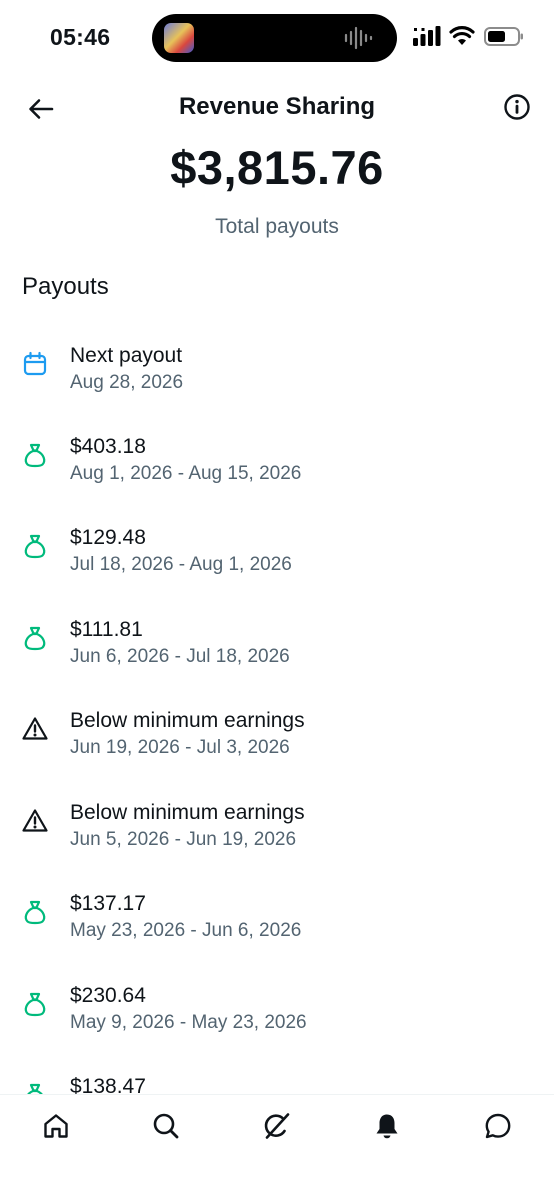  What do you see at coordinates (462, 35) in the screenshot?
I see `wifi-icon` at bounding box center [462, 35].